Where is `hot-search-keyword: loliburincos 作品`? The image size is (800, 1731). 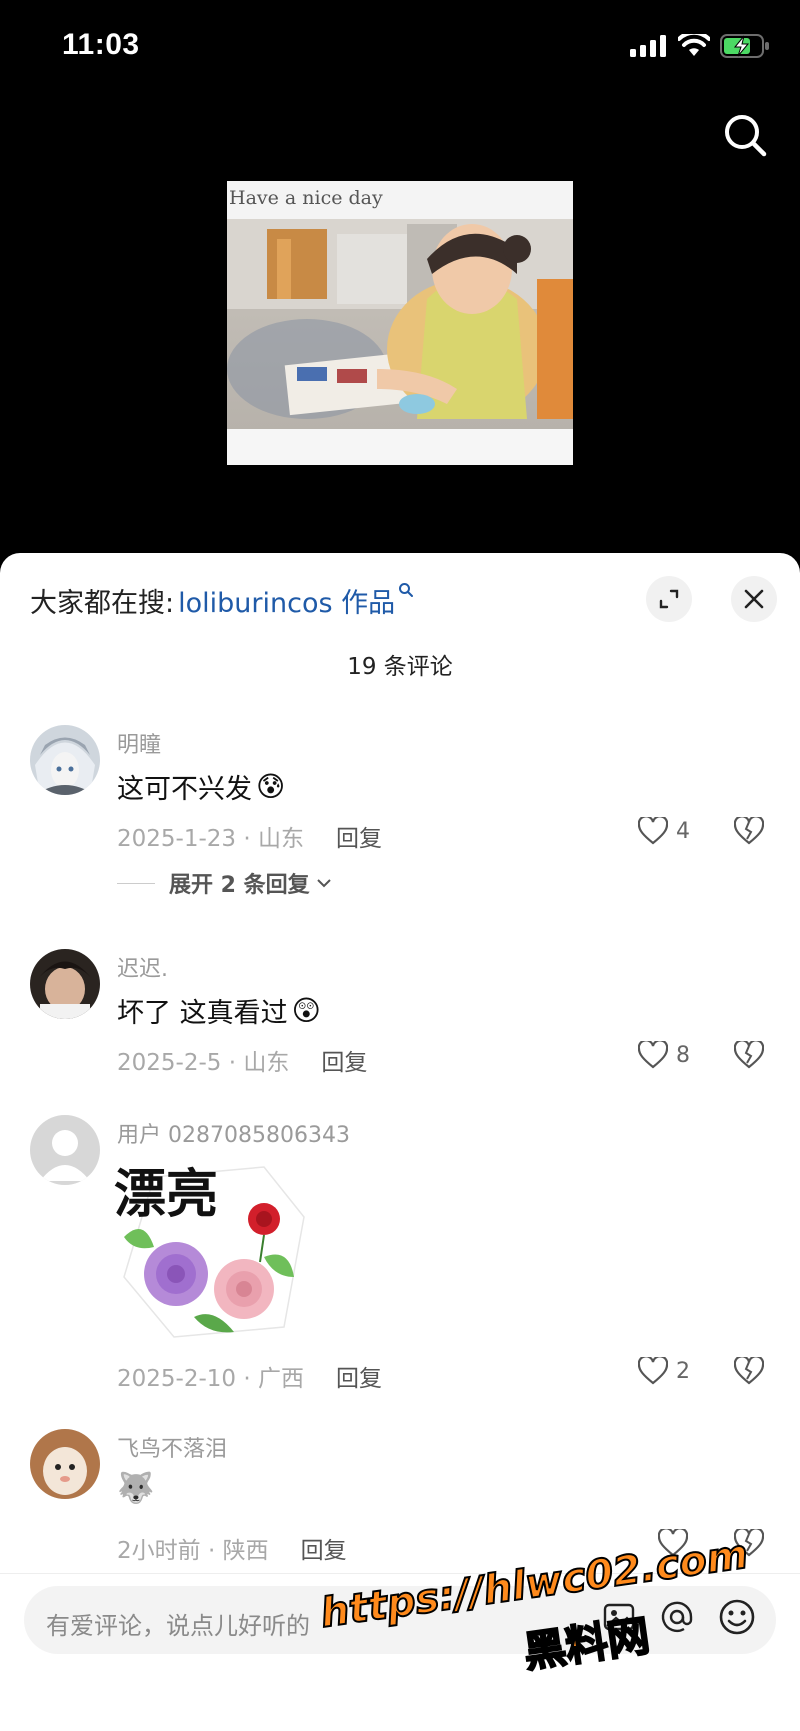 hot-search-keyword: loliburincos 作品 is located at coordinates (286, 600).